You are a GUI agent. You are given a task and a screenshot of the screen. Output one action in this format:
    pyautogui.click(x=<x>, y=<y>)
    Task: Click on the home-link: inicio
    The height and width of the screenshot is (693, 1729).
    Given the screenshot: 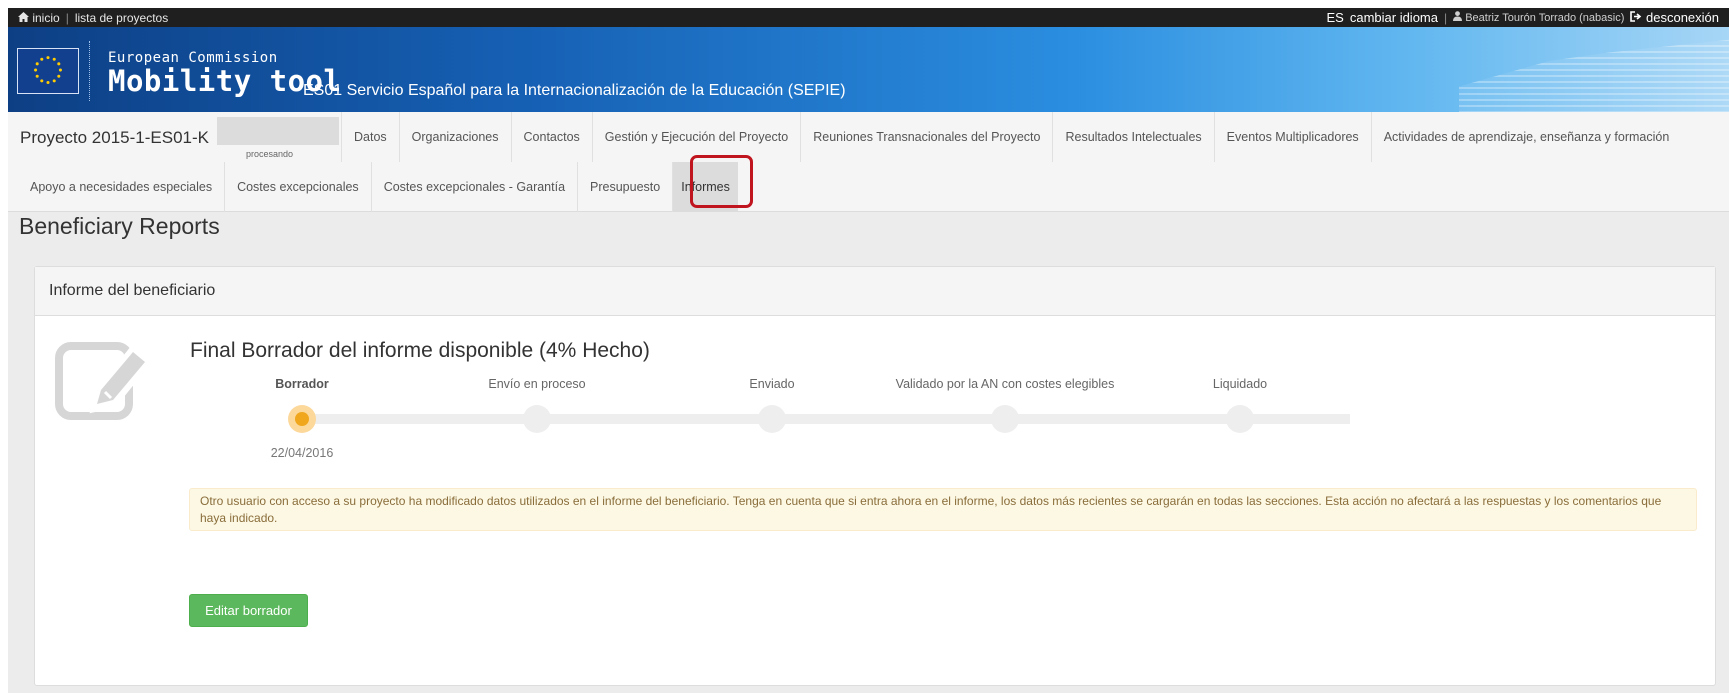 What is the action you would take?
    pyautogui.click(x=39, y=18)
    